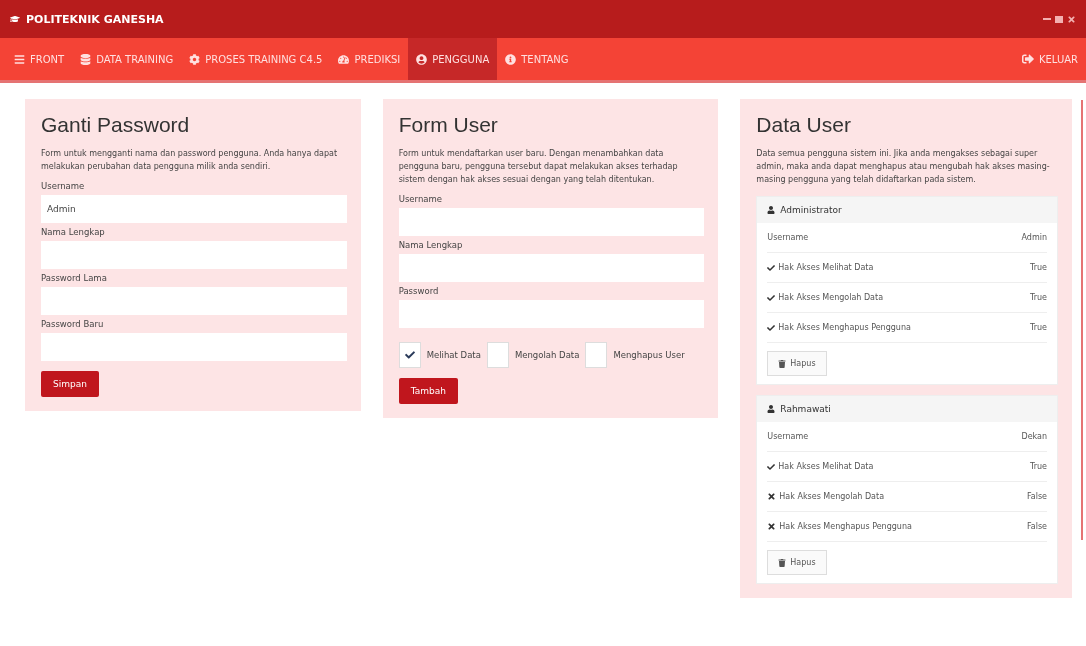 This screenshot has height=646, width=1086. What do you see at coordinates (811, 210) in the screenshot?
I see `user-name: Administrator` at bounding box center [811, 210].